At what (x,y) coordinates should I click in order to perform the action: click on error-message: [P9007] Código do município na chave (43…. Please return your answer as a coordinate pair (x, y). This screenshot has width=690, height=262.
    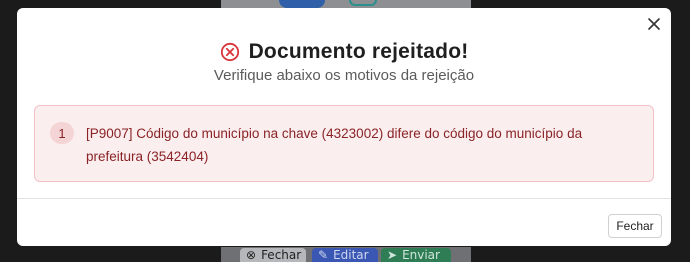
    Looking at the image, I should click on (334, 145).